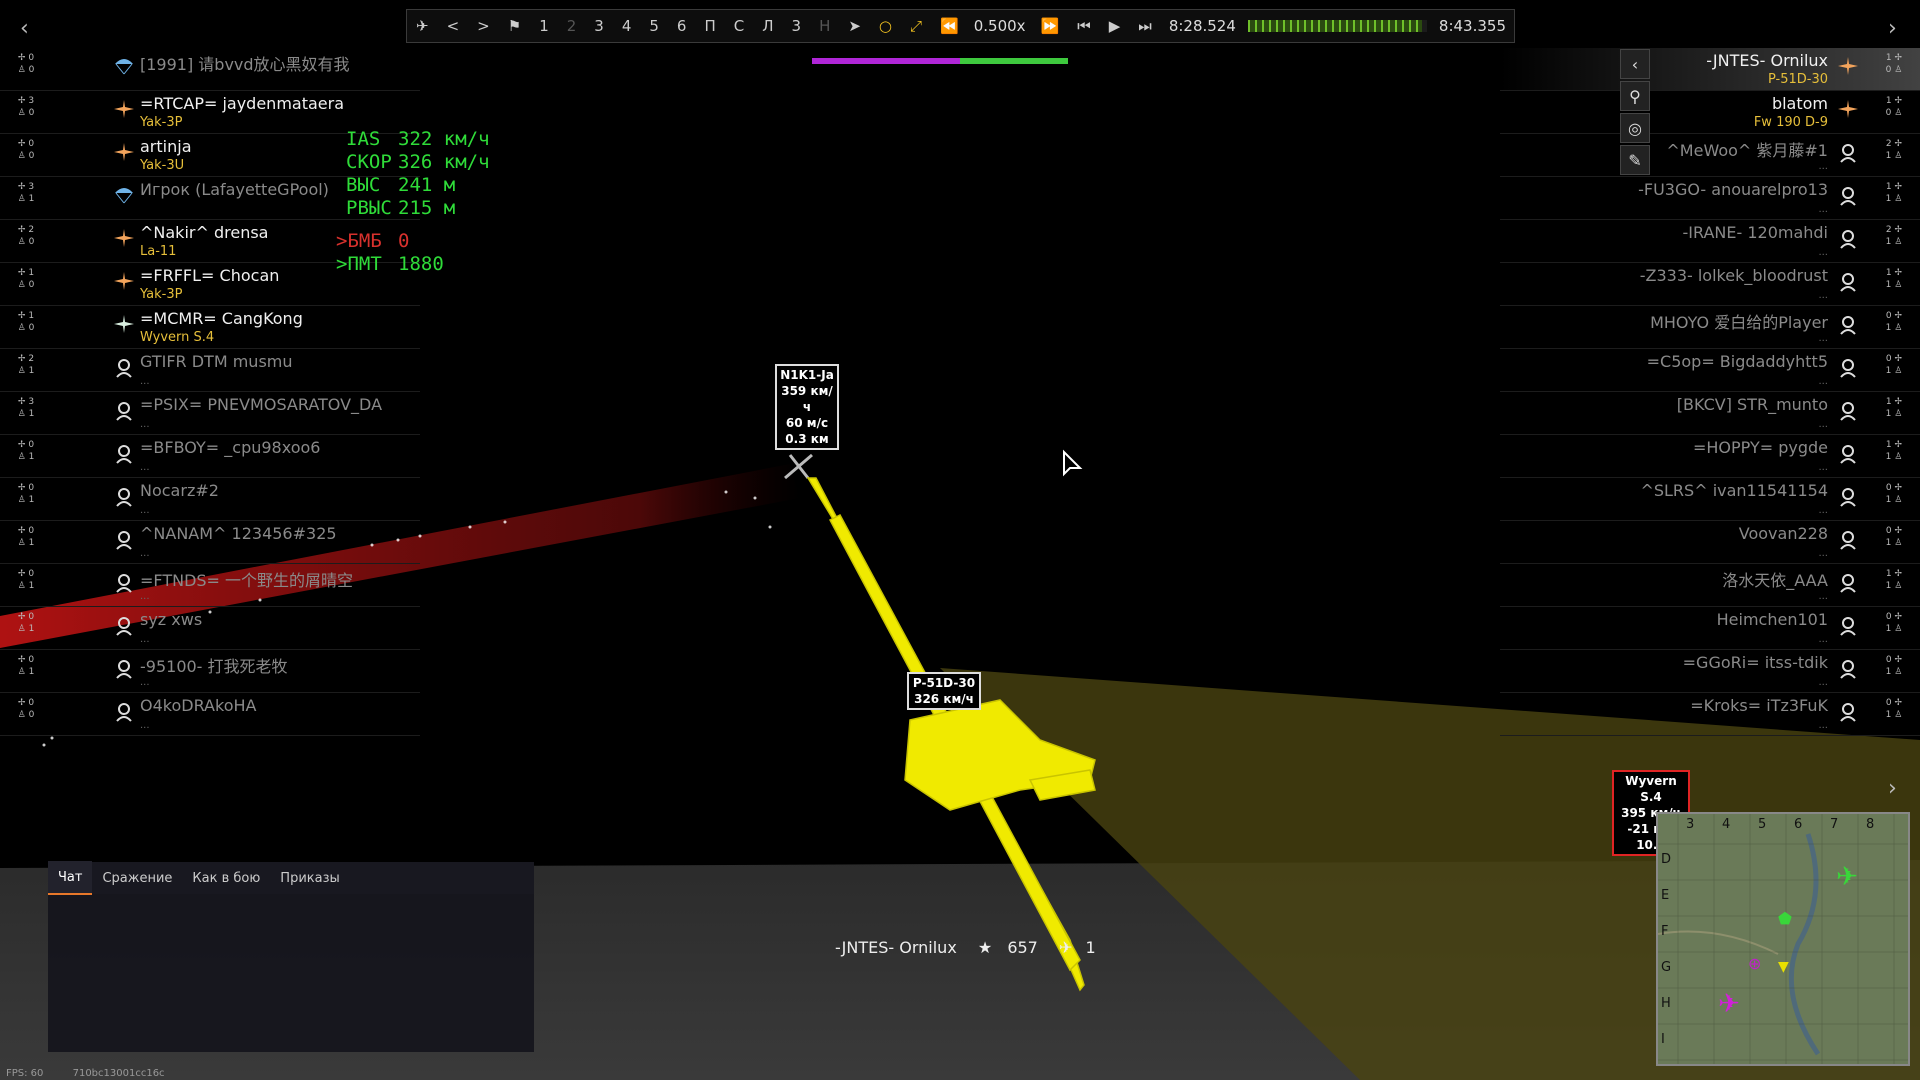 The width and height of the screenshot is (1920, 1080). I want to click on skip-forward-icon: ⏭, so click(1145, 26).